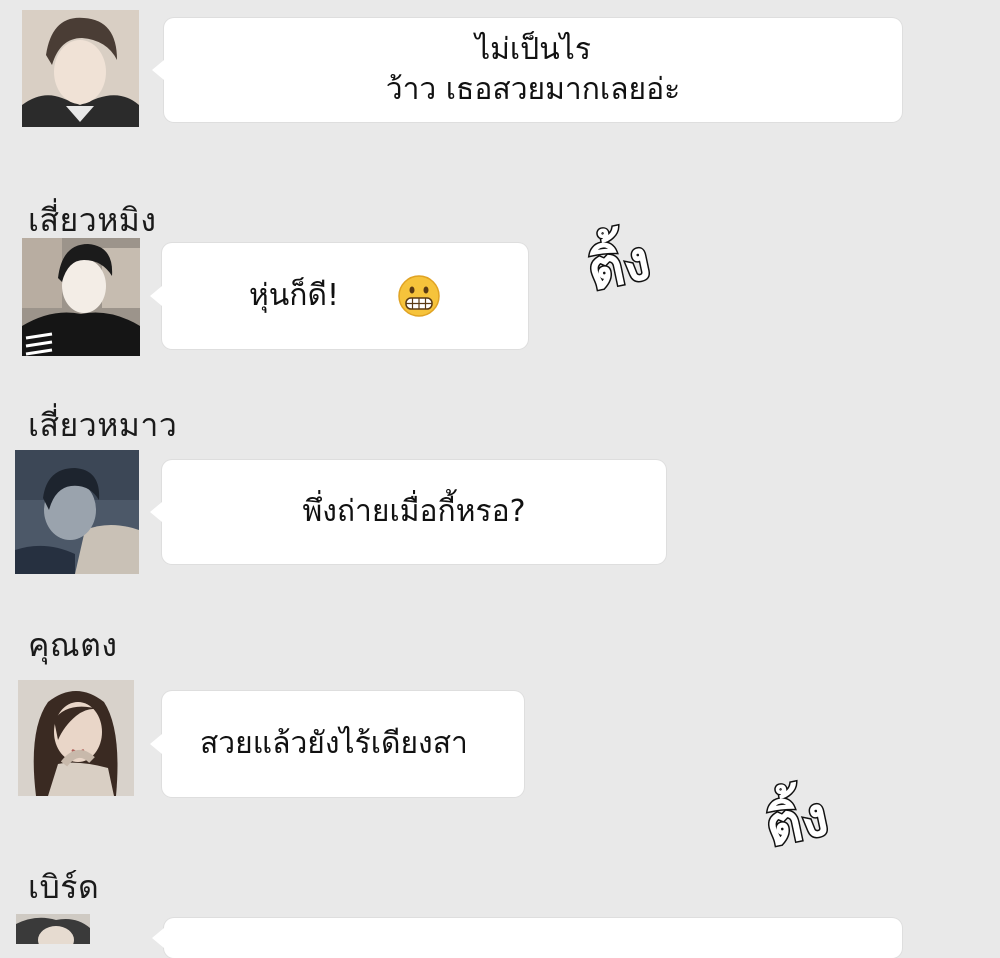 The image size is (1000, 958). I want to click on message-bubble, so click(527, 938).